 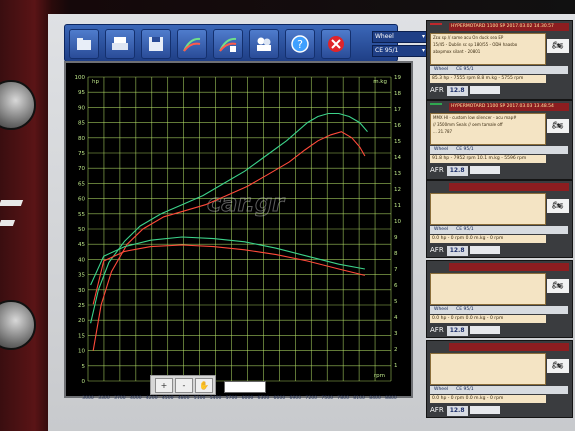 What do you see at coordinates (81, 108) in the screenshot?
I see `y-left-tick-label: 90` at bounding box center [81, 108].